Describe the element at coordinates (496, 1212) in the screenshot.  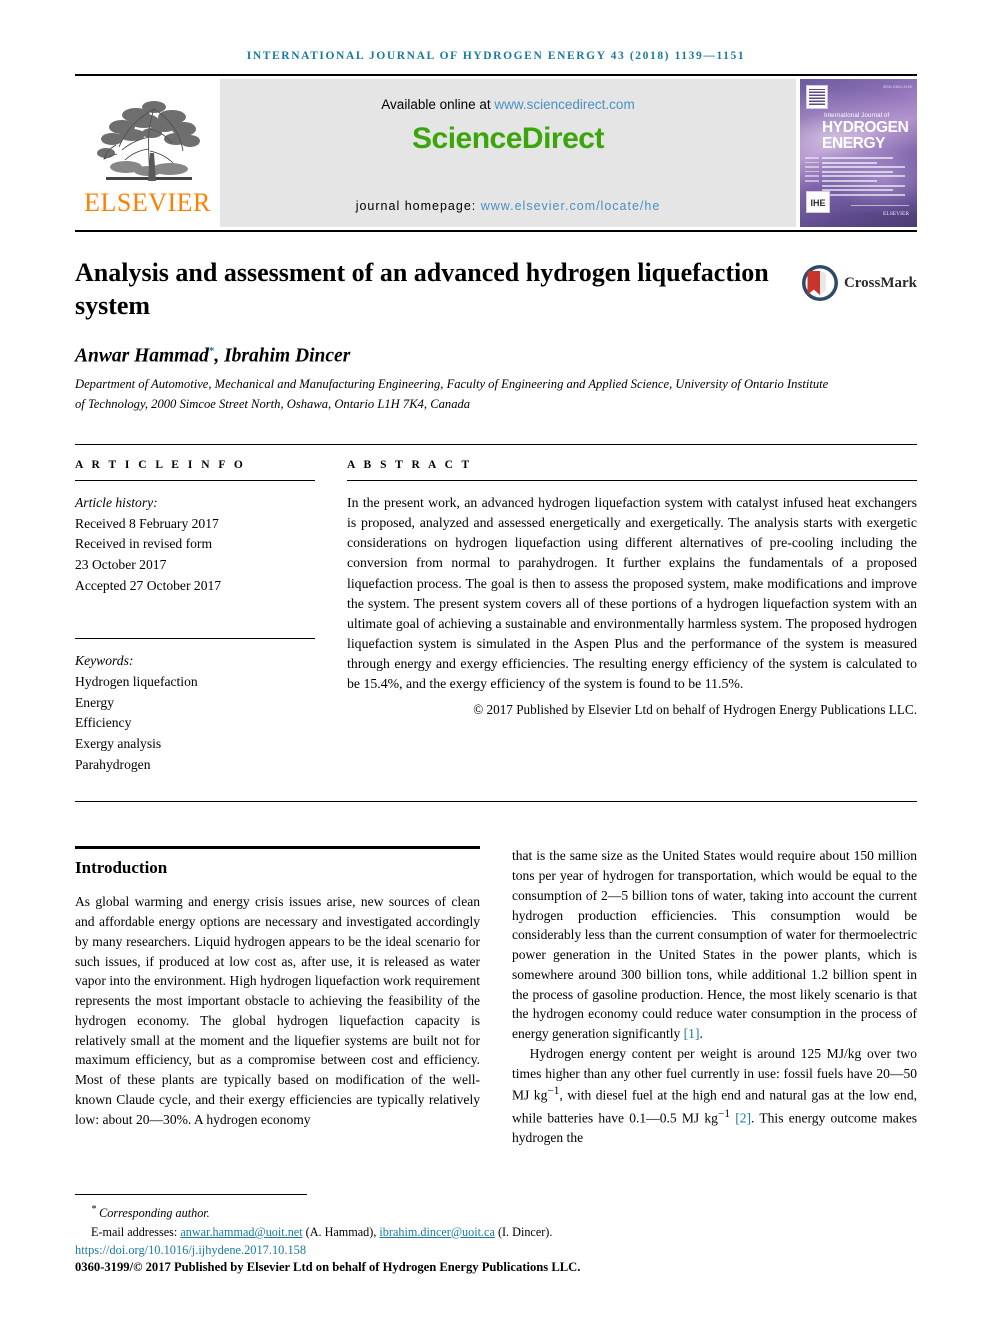
I see `corresponding-author-note: * Corresponding author.` at that location.